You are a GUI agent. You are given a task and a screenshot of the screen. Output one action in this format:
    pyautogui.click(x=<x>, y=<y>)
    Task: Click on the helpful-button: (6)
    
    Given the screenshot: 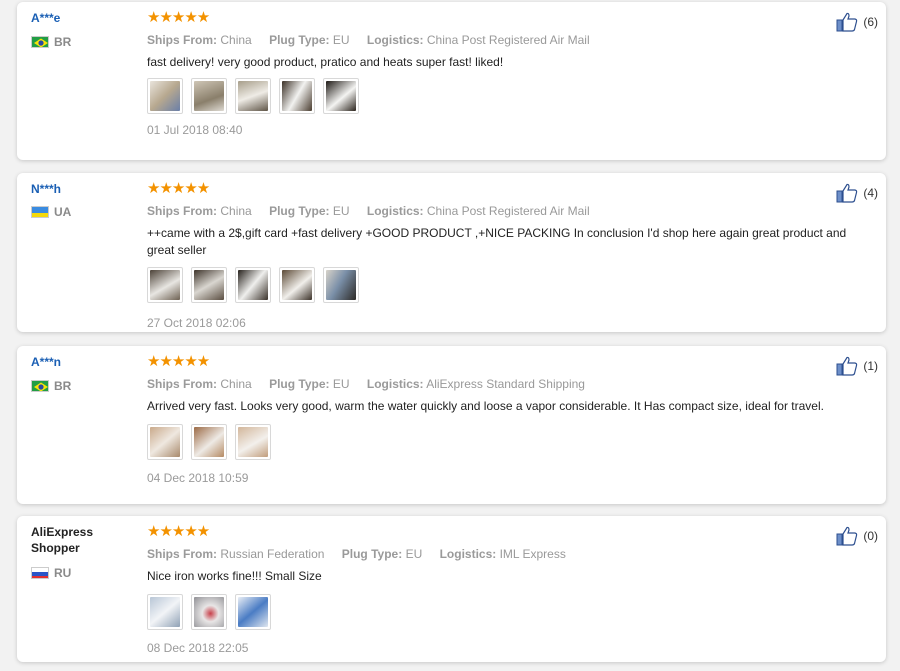 What is the action you would take?
    pyautogui.click(x=857, y=22)
    